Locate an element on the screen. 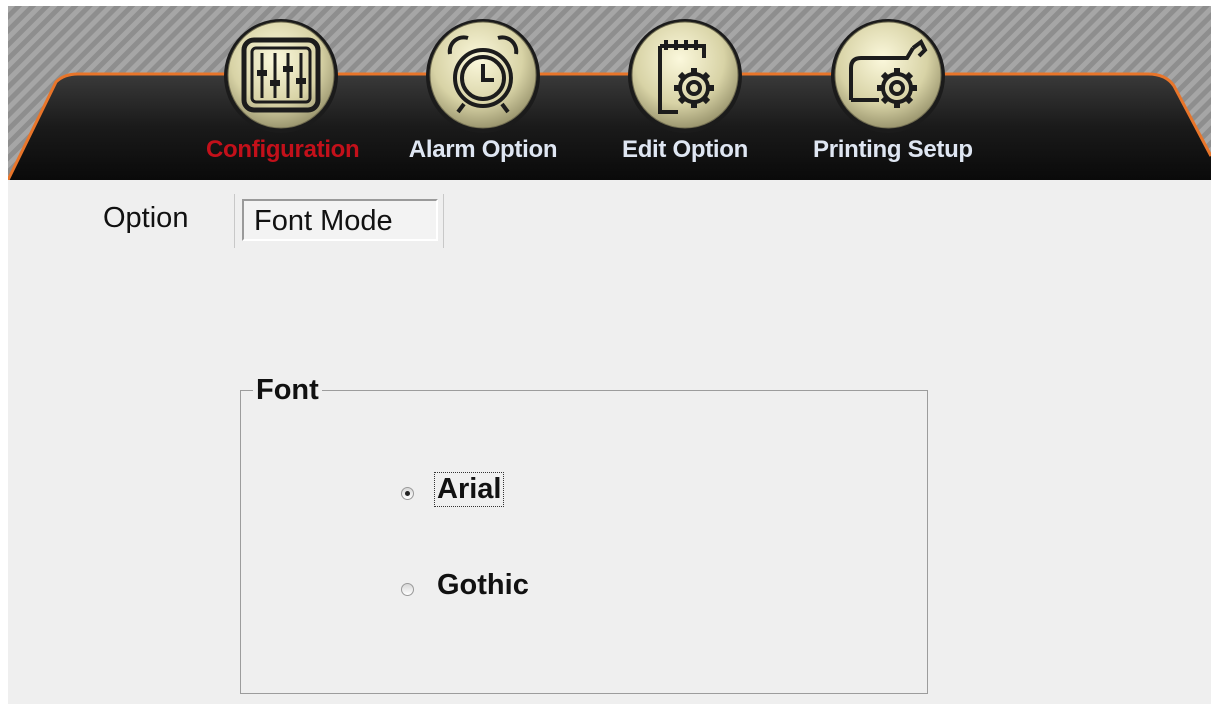 This screenshot has width=1211, height=704. tab-option: Option is located at coordinates (145, 218).